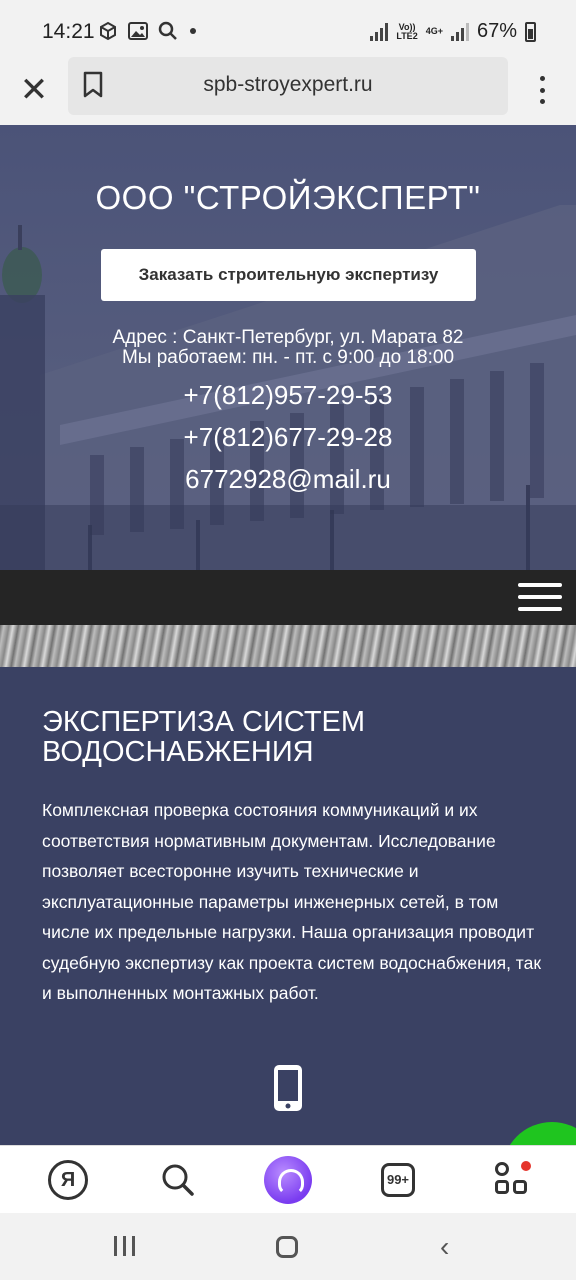 The height and width of the screenshot is (1280, 576). I want to click on box-icon, so click(108, 31).